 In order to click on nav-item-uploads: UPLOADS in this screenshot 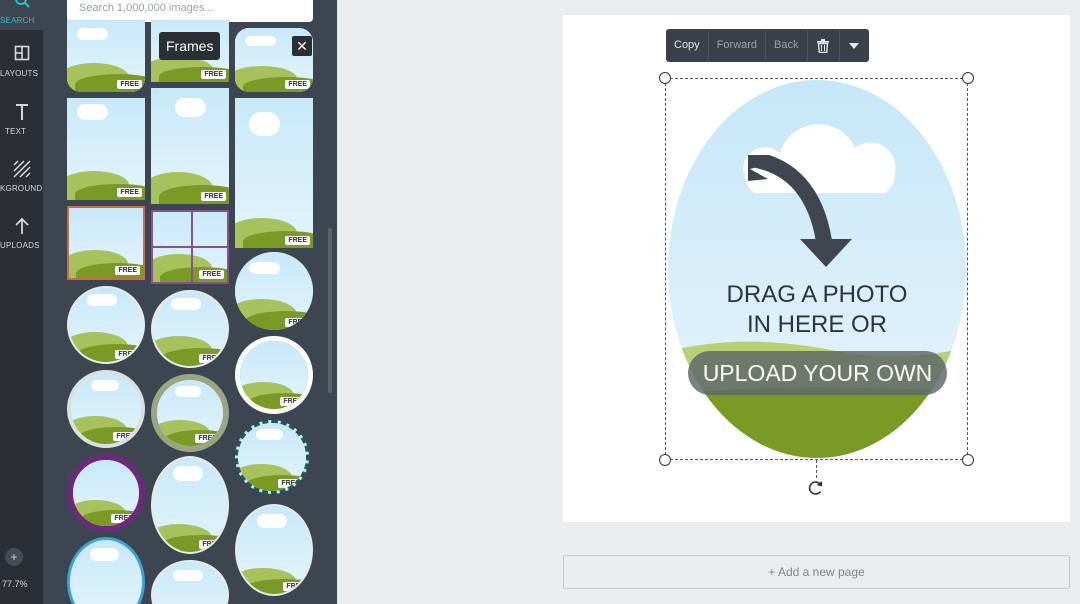, I will do `click(21, 242)`.